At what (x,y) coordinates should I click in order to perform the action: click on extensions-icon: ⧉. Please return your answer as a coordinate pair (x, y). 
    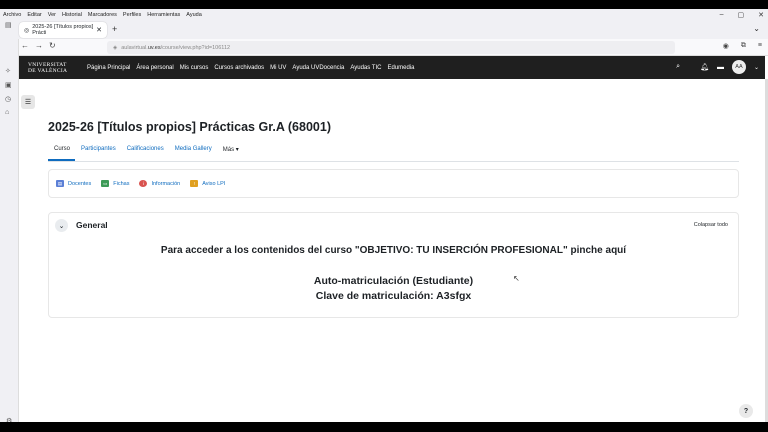
    Looking at the image, I should click on (743, 46).